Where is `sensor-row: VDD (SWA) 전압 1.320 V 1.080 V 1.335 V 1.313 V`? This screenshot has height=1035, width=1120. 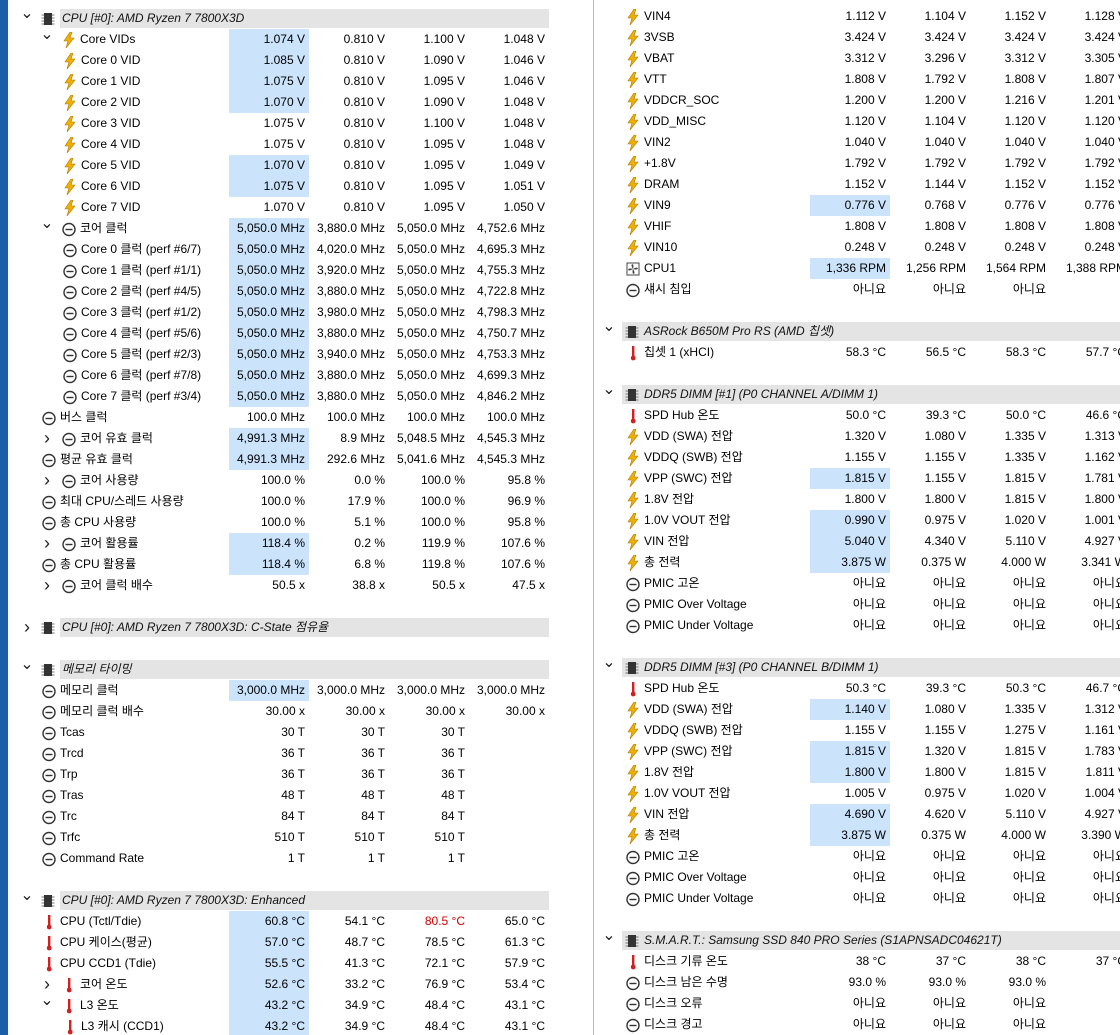 sensor-row: VDD (SWA) 전압 1.320 V 1.080 V 1.335 V 1.313 V is located at coordinates (857, 436).